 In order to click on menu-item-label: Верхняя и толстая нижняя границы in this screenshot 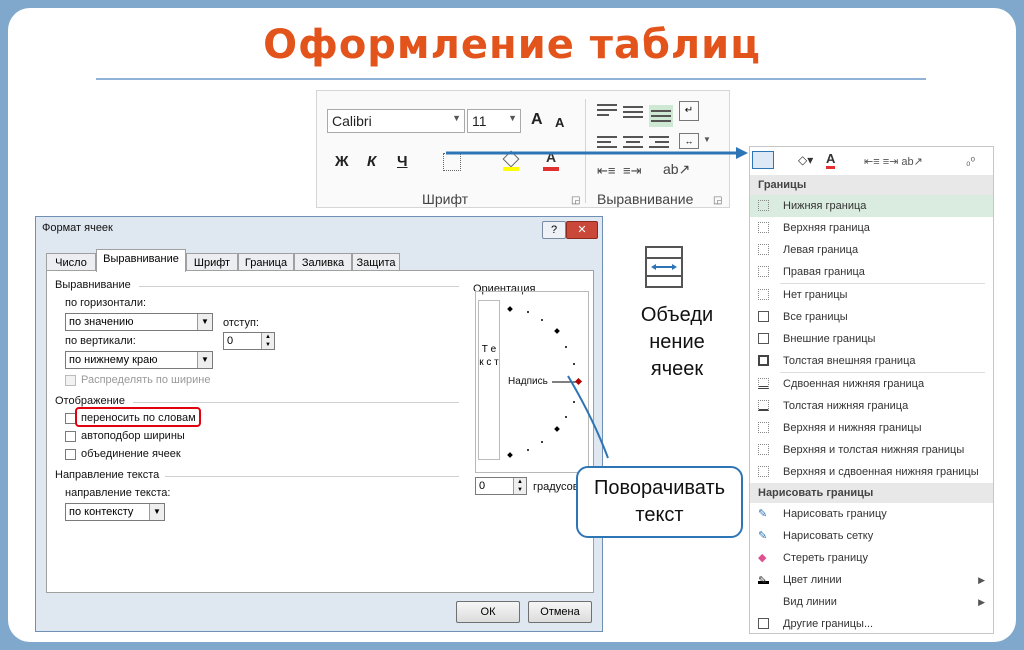, I will do `click(874, 450)`.